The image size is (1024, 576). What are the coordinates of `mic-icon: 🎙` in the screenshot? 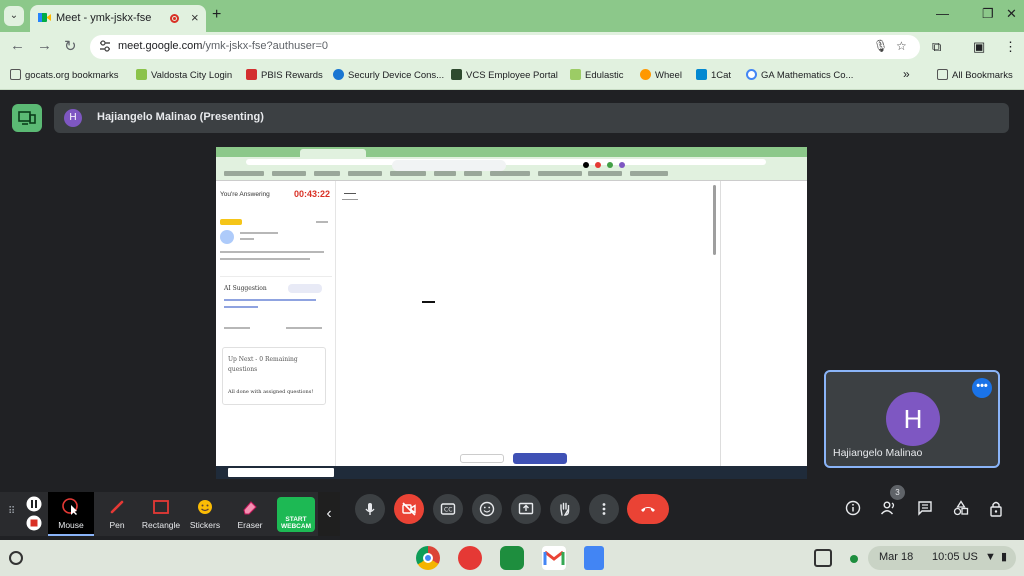 It's located at (880, 46).